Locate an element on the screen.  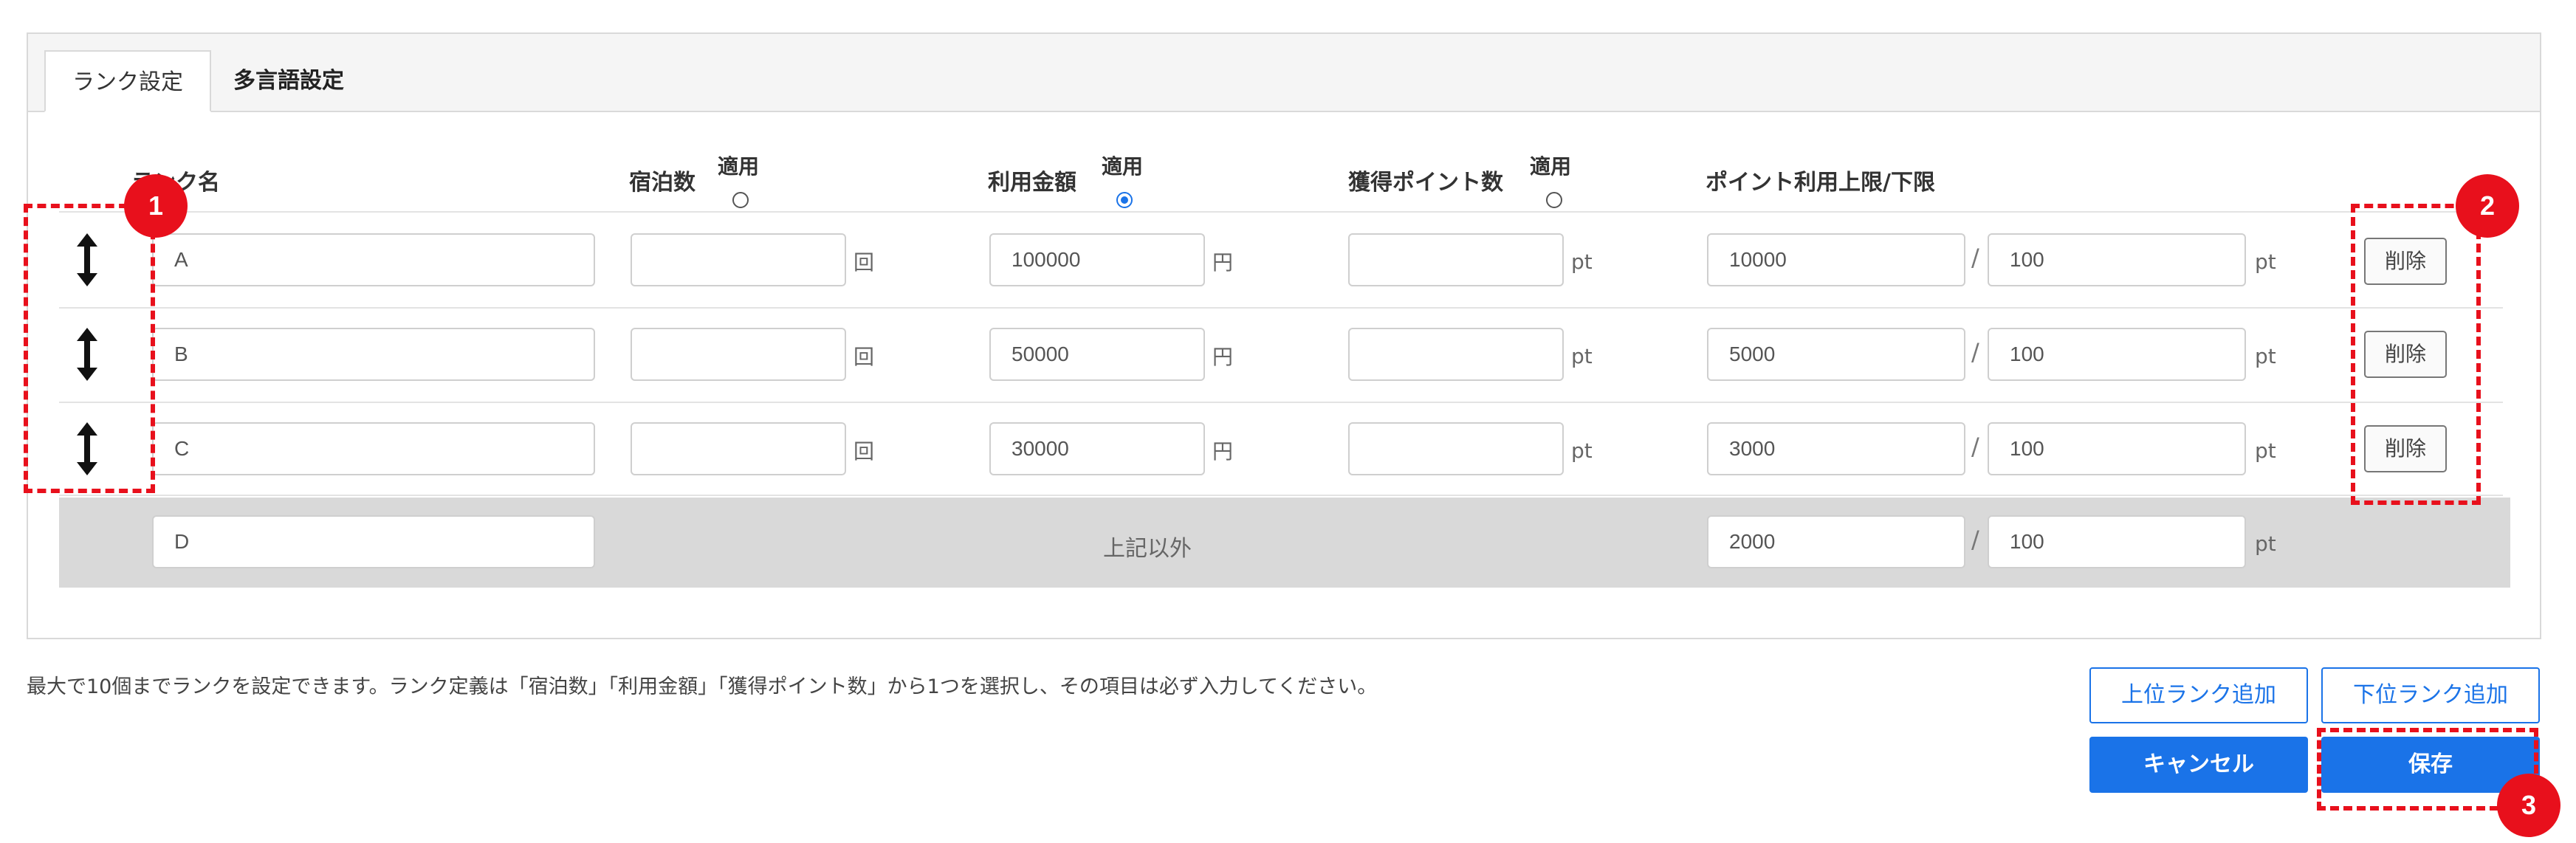
header-stays-apply: 適用 is located at coordinates (739, 166).